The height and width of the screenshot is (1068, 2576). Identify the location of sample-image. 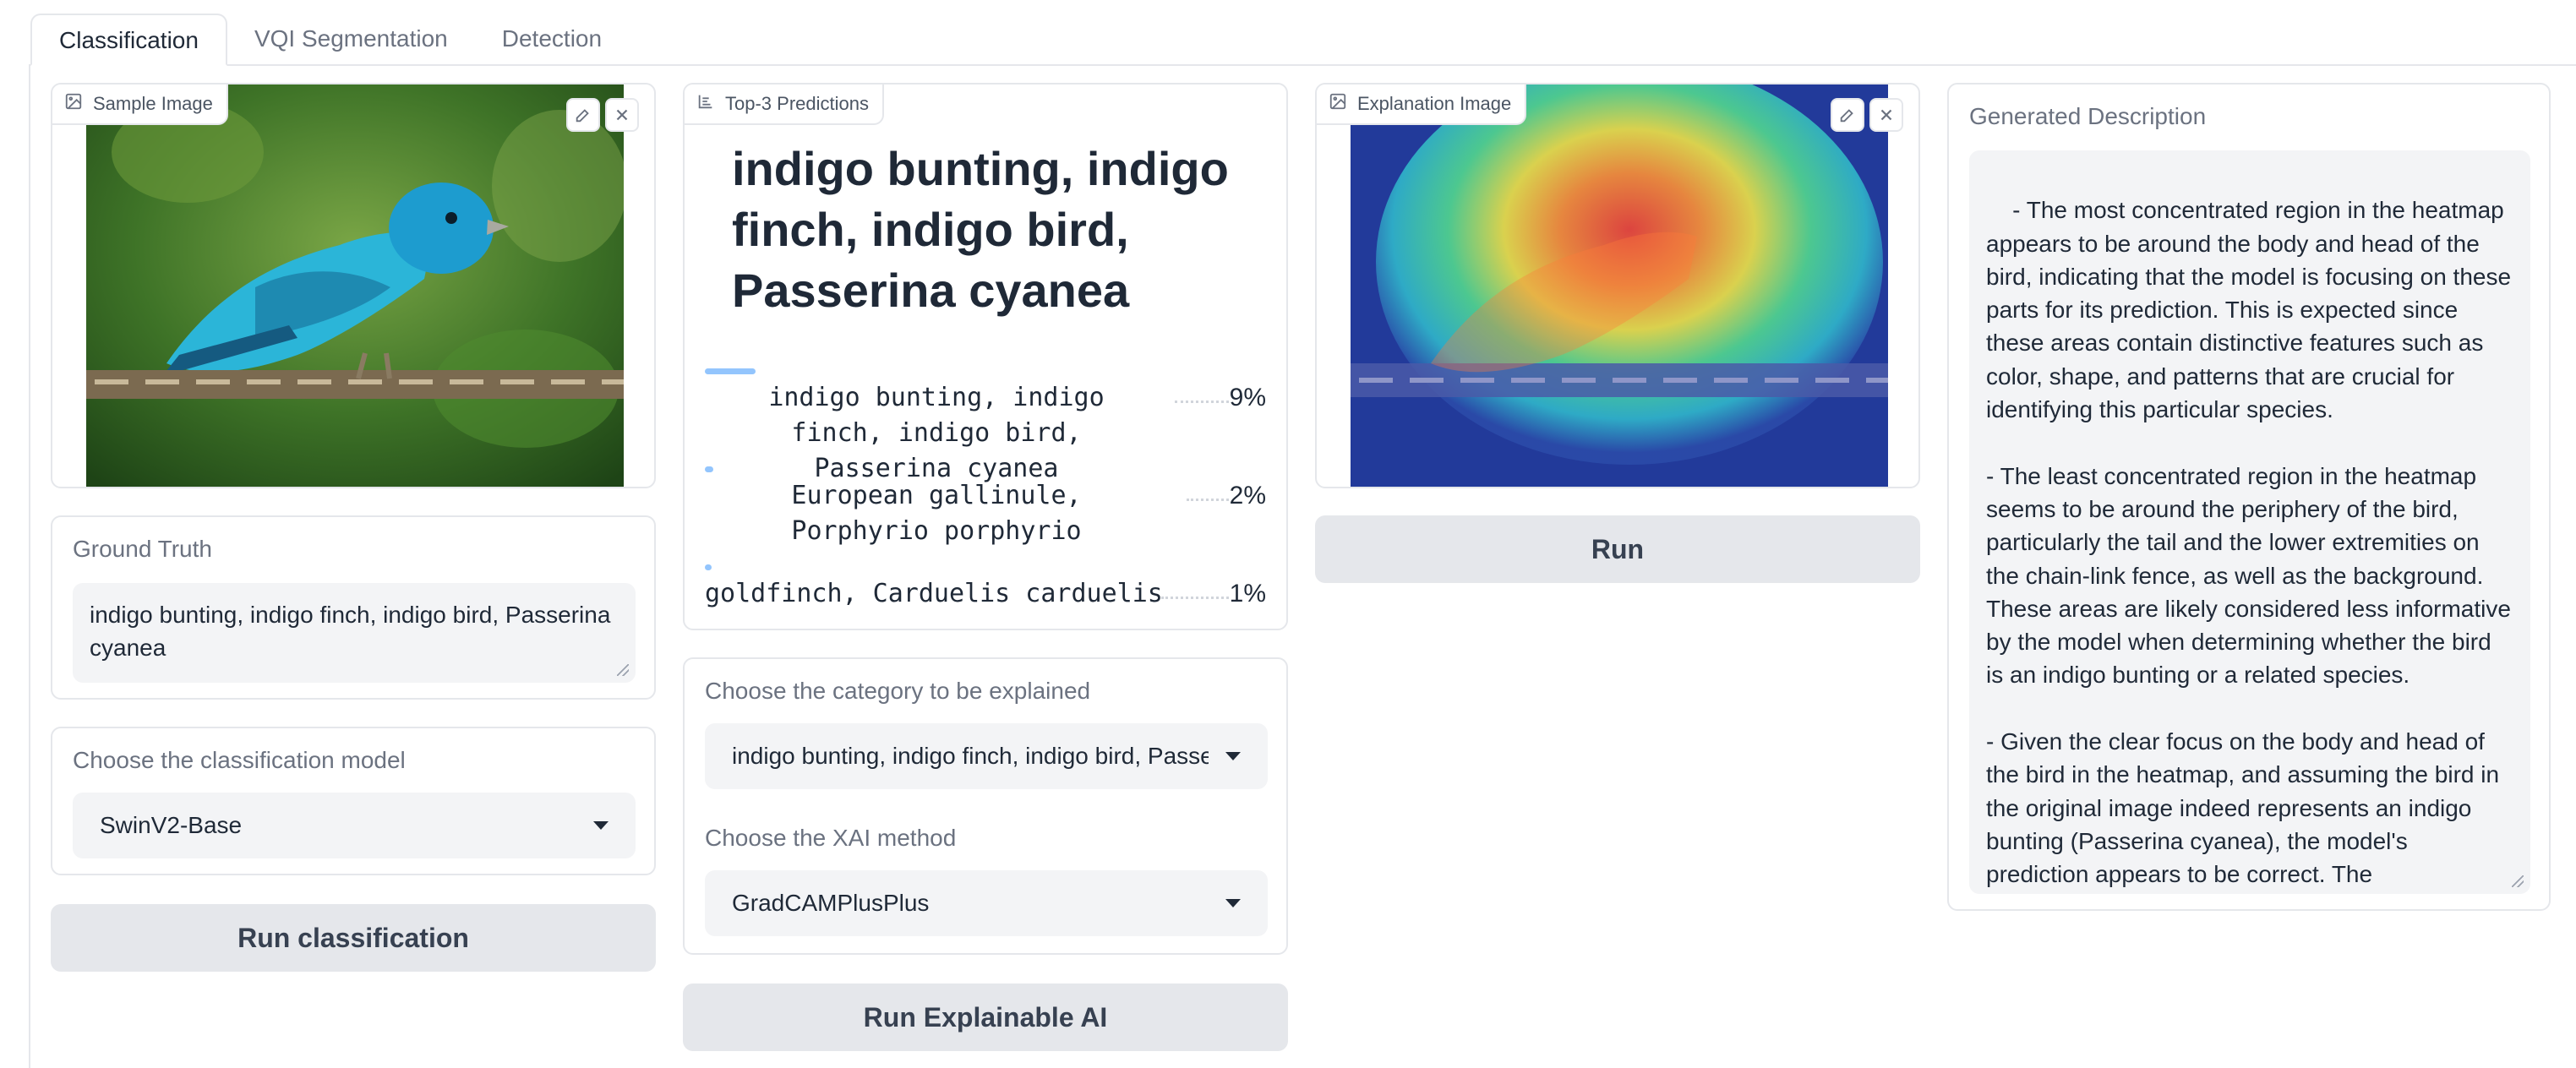
(356, 285).